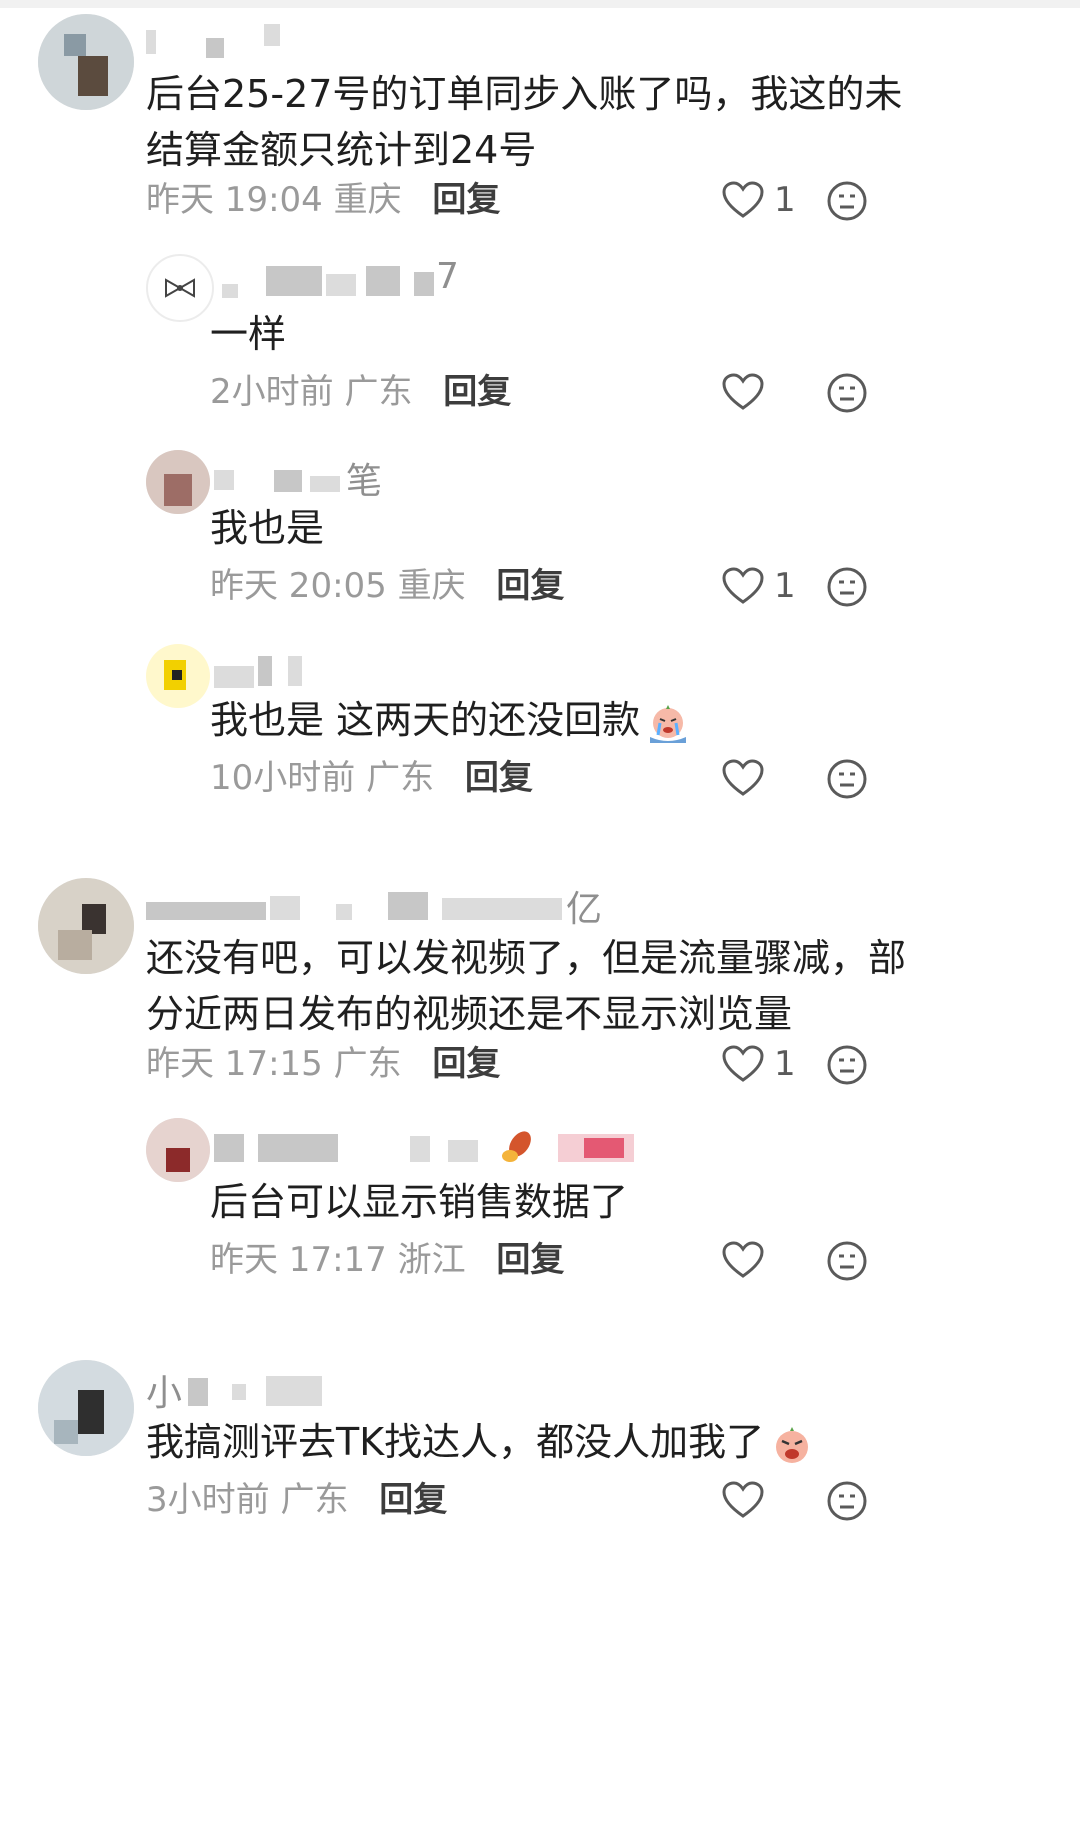 The width and height of the screenshot is (1080, 1848). What do you see at coordinates (526, 986) in the screenshot?
I see `comment-text: 还没有吧，可以发视频了，但是流量骤减，部 分近两日发布的视频还是不显示浏览量` at bounding box center [526, 986].